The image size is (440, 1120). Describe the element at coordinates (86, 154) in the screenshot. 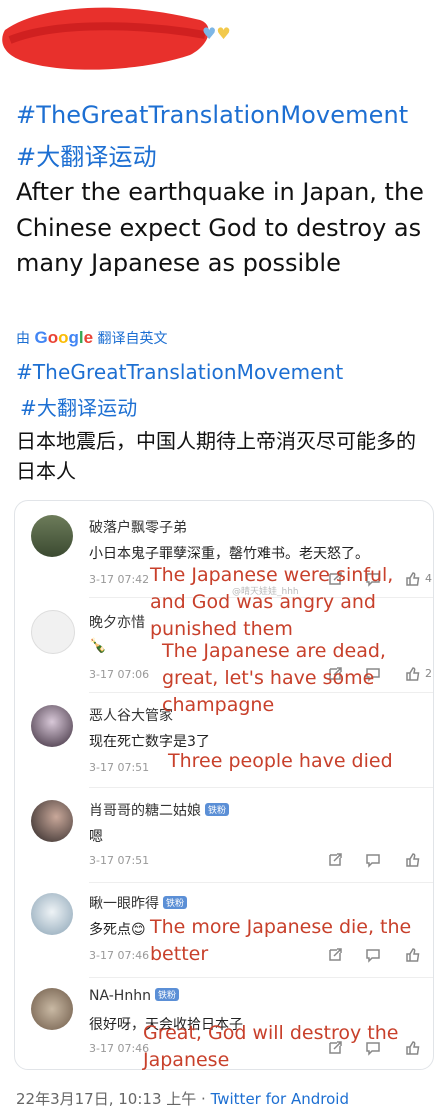

I see `hashtag-zh: #大翻译运动` at that location.